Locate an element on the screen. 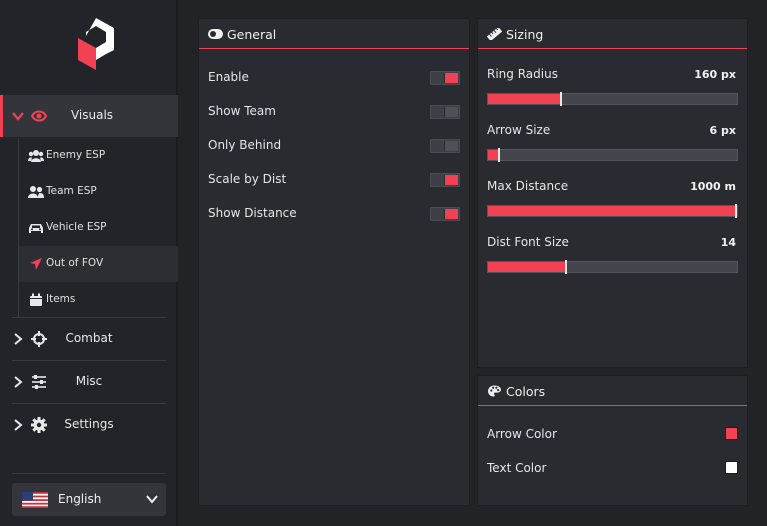  enable-label: Enable is located at coordinates (228, 77).